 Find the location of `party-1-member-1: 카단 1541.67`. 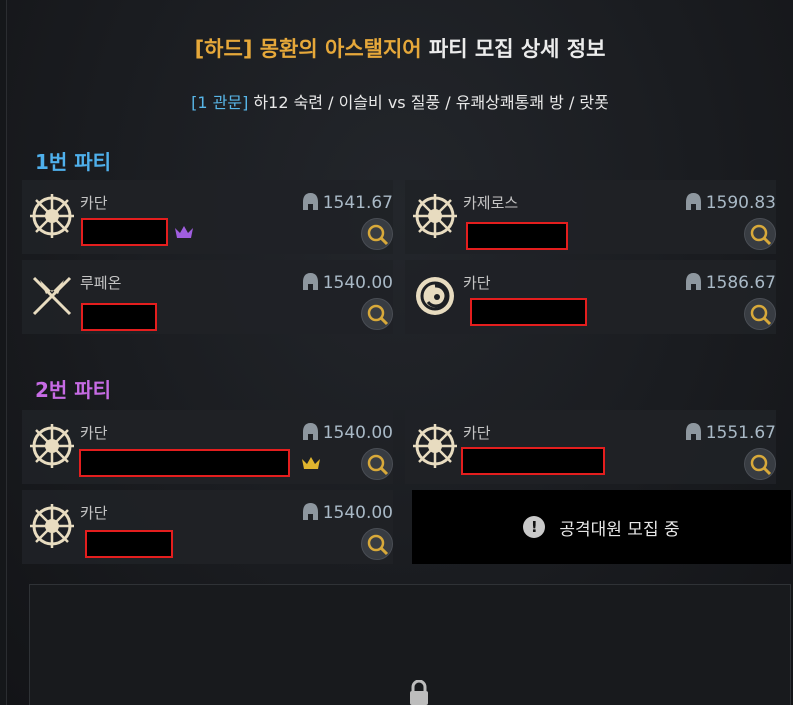

party-1-member-1: 카단 1541.67 is located at coordinates (207, 217).